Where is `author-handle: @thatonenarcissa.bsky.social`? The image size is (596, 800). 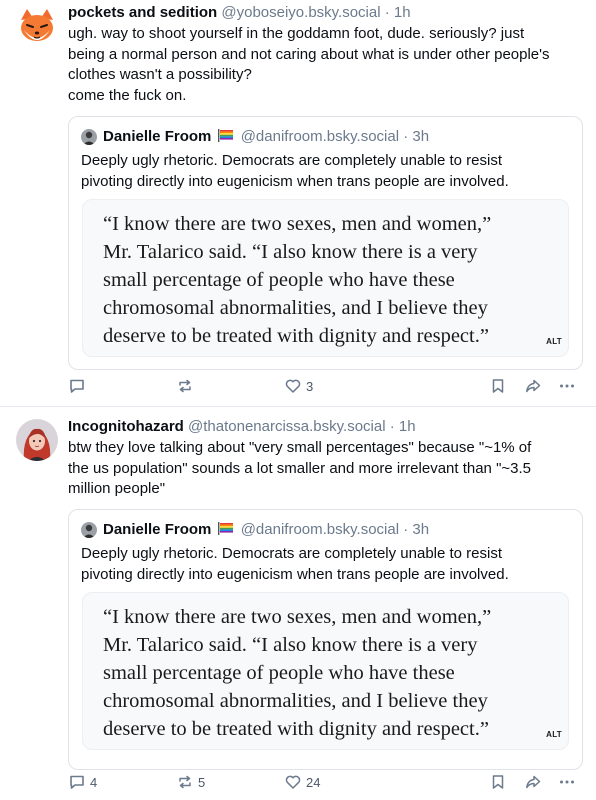
author-handle: @thatonenarcissa.bsky.social is located at coordinates (287, 426).